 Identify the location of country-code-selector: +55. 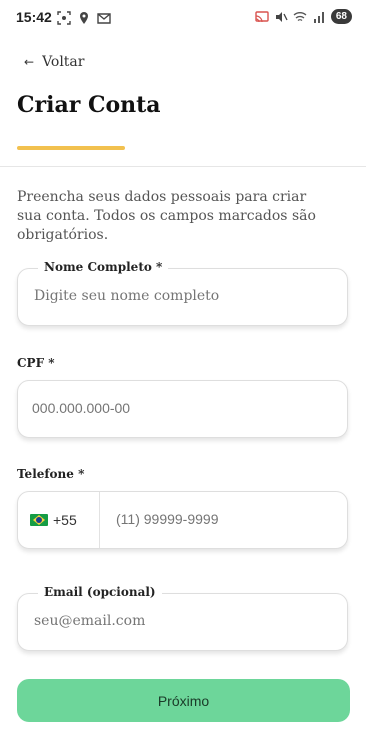
(59, 520).